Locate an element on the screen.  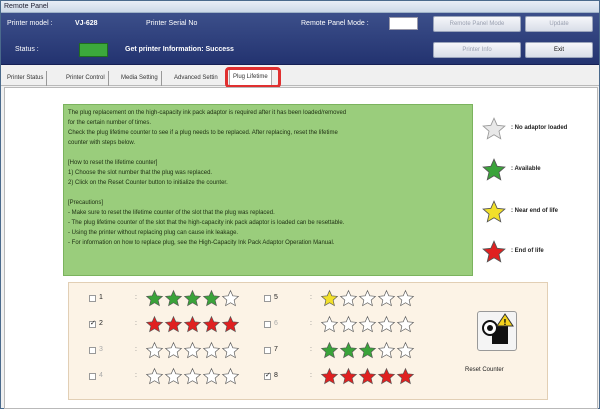
info-line: for the certain number of times. is located at coordinates (110, 123).